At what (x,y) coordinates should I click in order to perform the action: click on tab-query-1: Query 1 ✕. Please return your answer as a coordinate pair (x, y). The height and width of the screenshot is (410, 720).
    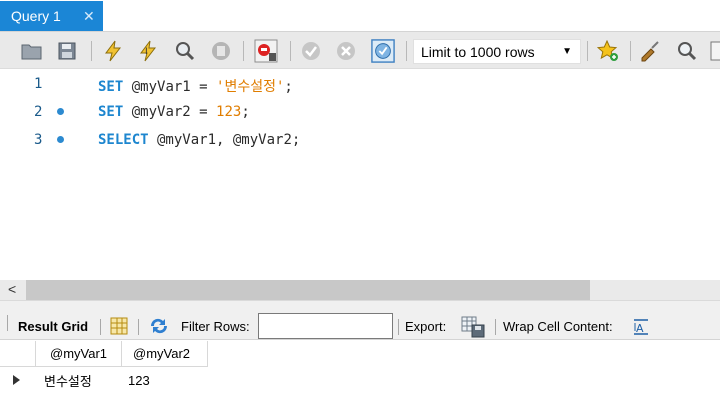
    Looking at the image, I should click on (51, 16).